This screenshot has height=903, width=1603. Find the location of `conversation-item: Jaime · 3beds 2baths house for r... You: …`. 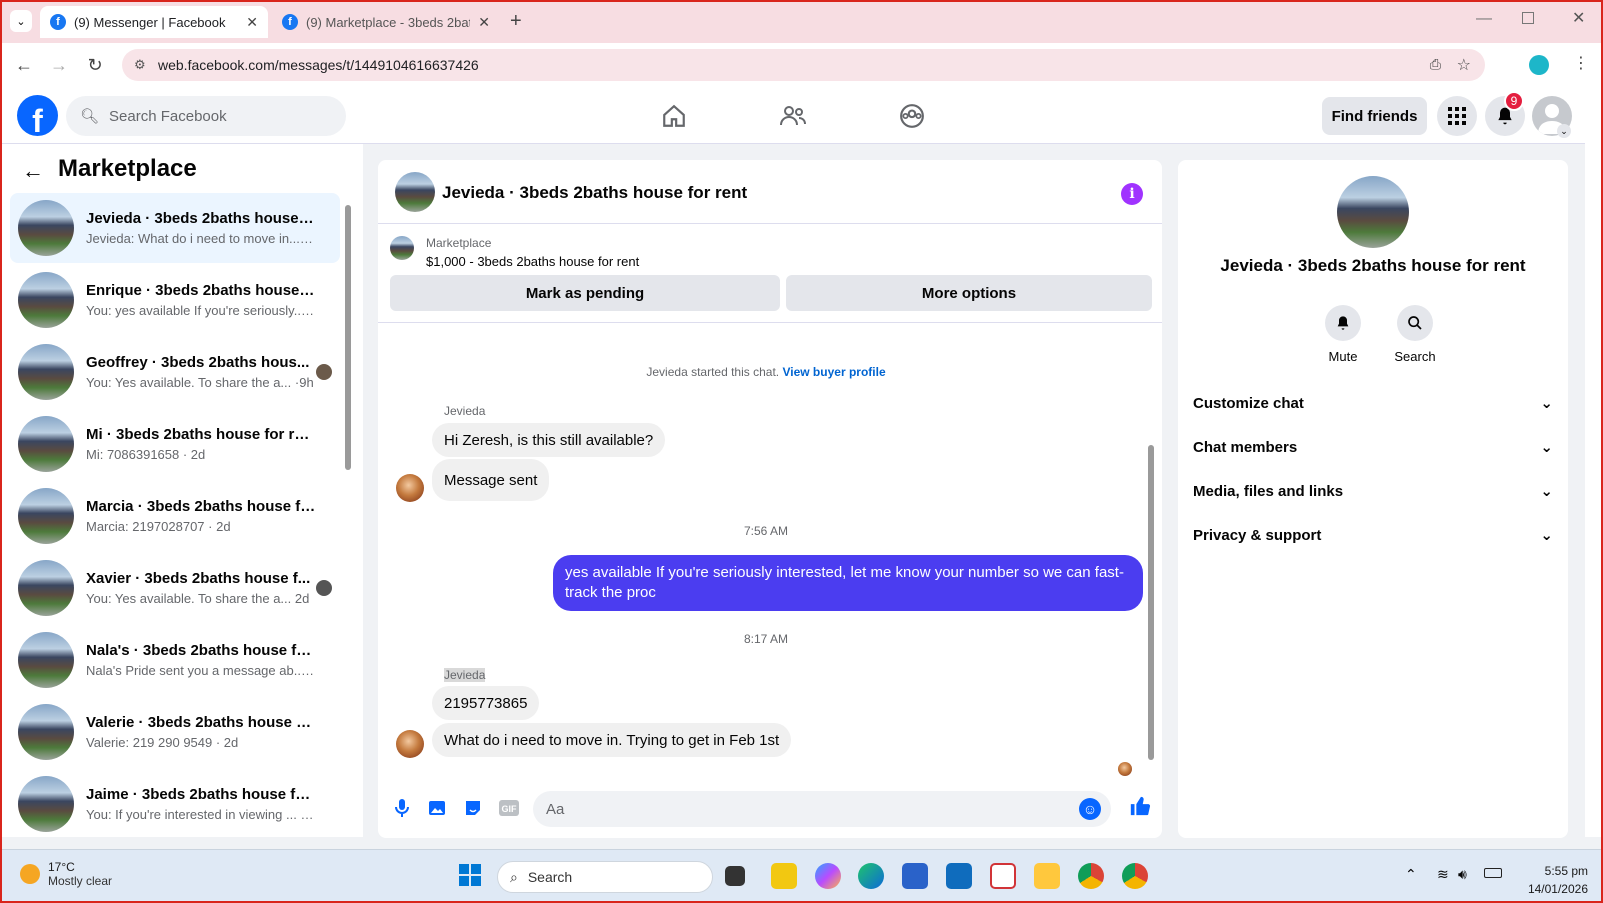

conversation-item: Jaime · 3beds 2baths house for r... You: … is located at coordinates (175, 804).